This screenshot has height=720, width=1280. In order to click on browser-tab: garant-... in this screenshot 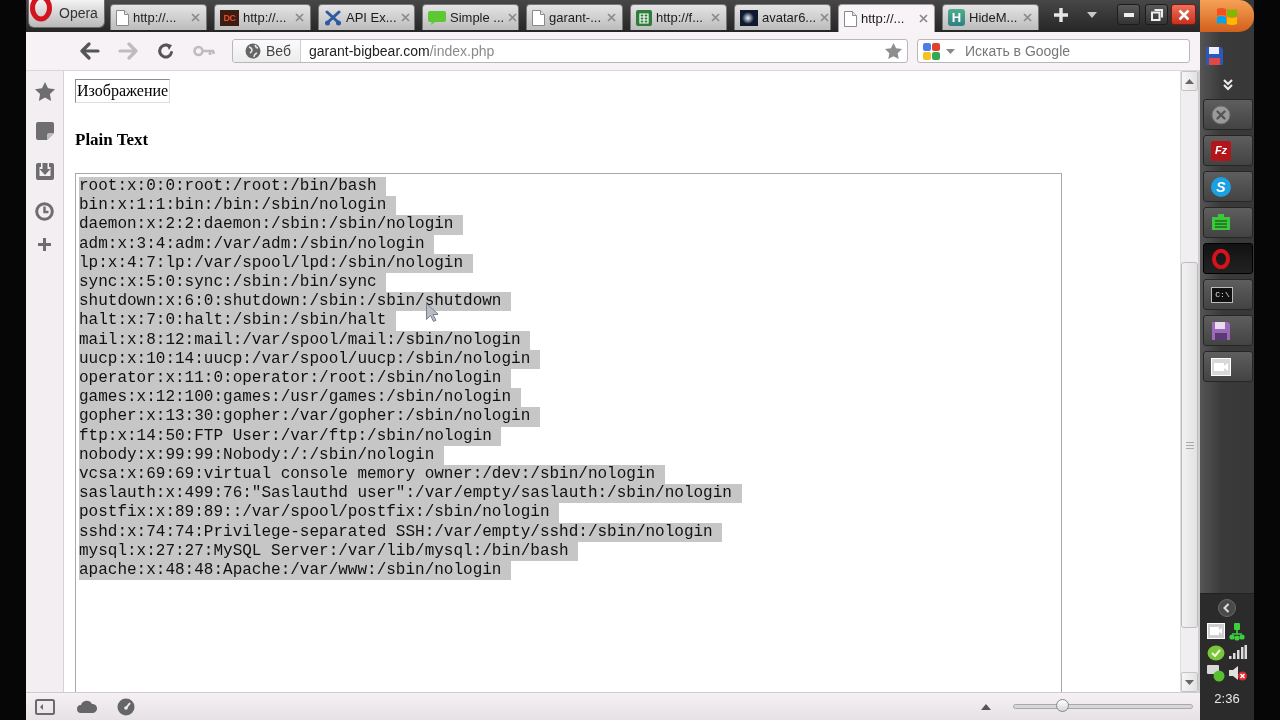, I will do `click(574, 17)`.